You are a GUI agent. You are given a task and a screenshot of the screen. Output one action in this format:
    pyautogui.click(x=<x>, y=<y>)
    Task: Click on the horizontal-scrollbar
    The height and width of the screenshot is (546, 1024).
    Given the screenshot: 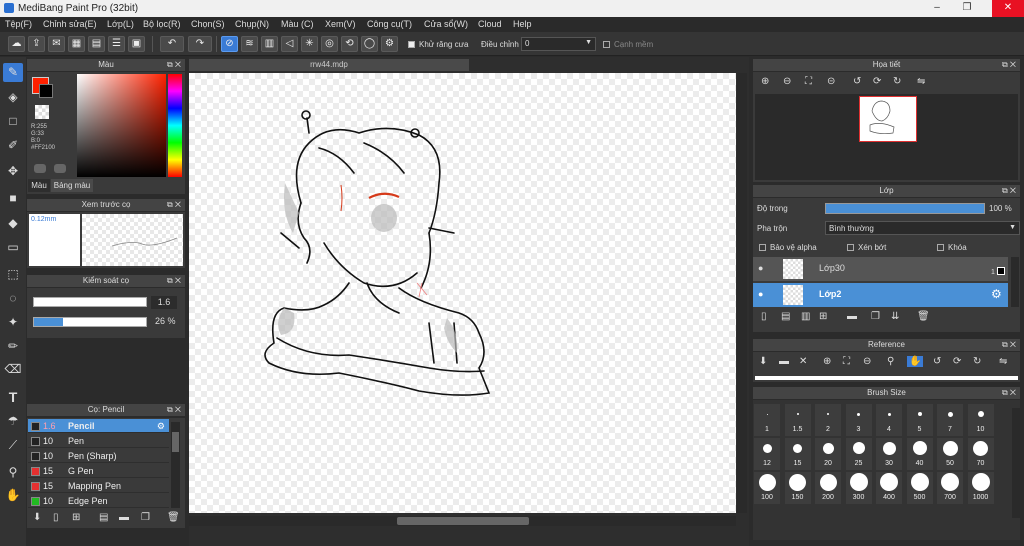 What is the action you would take?
    pyautogui.click(x=462, y=521)
    